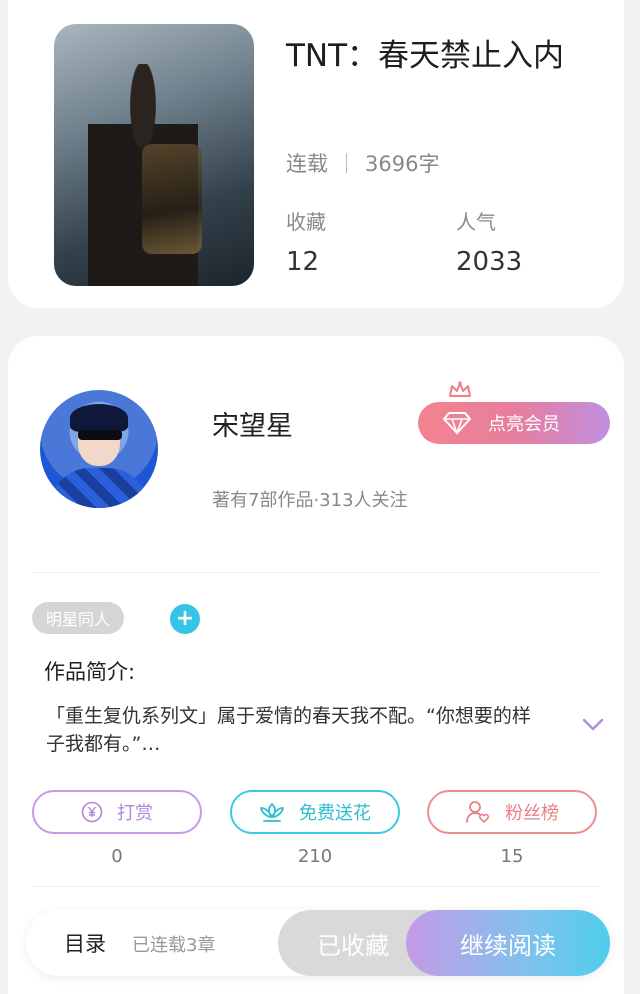 The height and width of the screenshot is (994, 640). I want to click on favorites-value: 12, so click(303, 262).